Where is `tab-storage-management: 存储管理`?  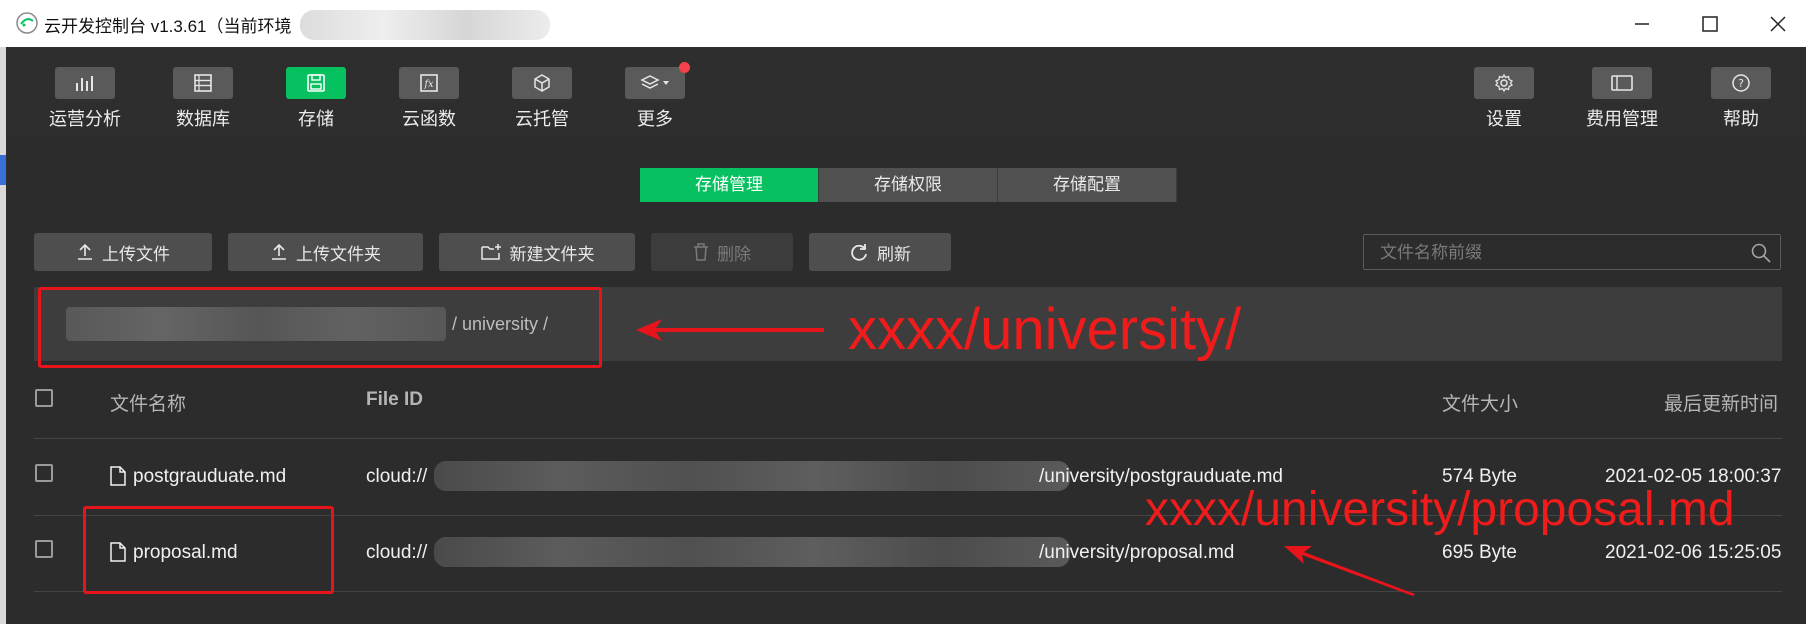
tab-storage-management: 存储管理 is located at coordinates (729, 185).